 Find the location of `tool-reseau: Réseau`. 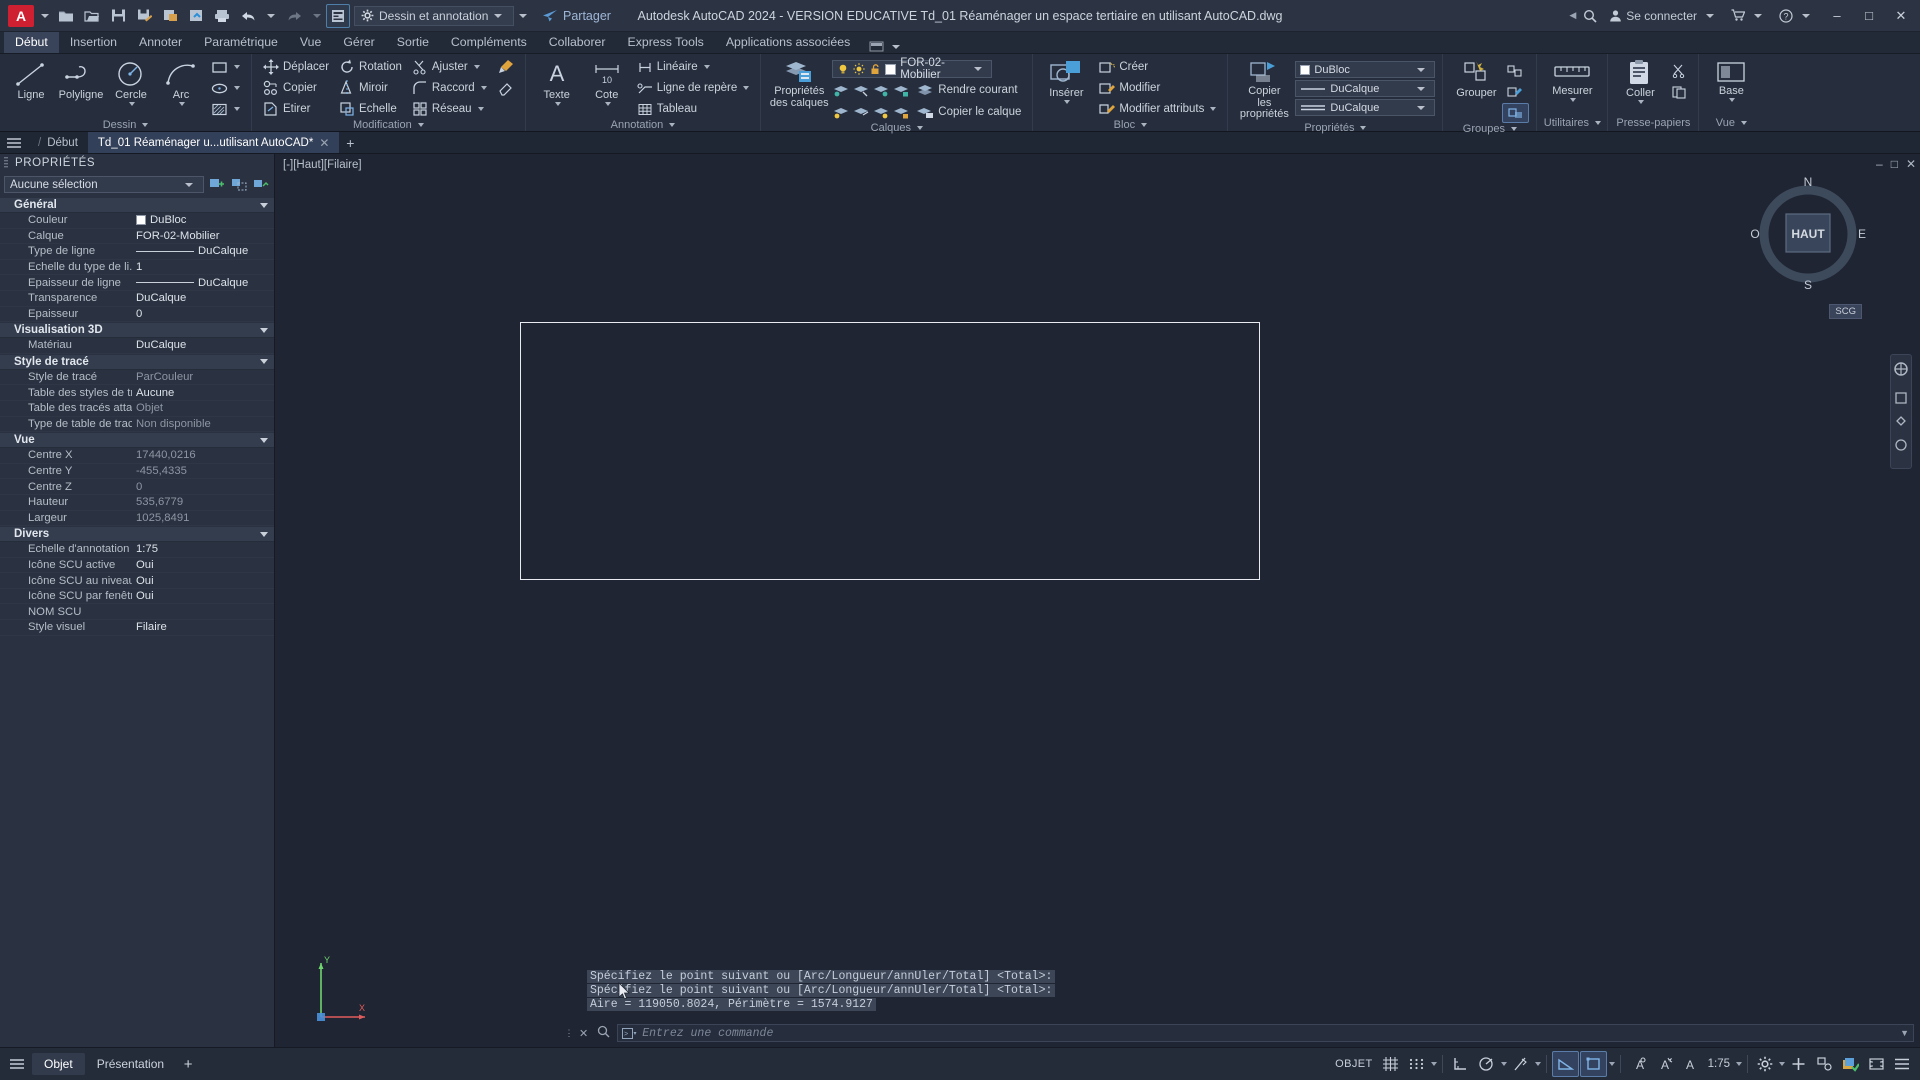

tool-reseau: Réseau is located at coordinates (449, 109).